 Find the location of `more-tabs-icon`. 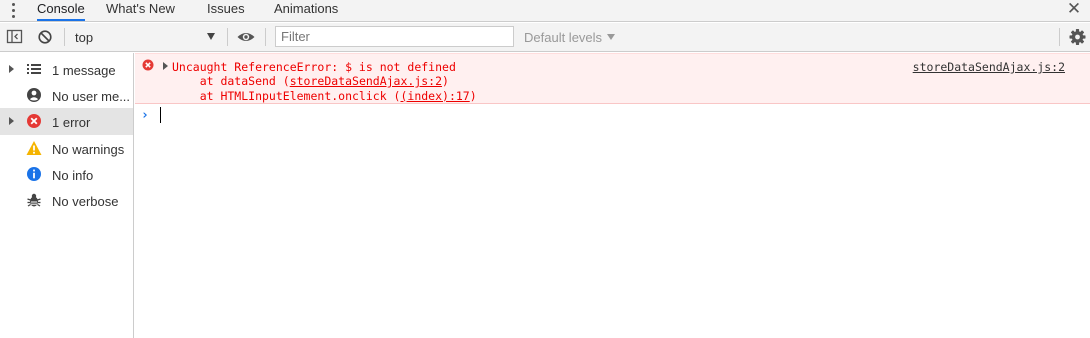

more-tabs-icon is located at coordinates (13, 11).